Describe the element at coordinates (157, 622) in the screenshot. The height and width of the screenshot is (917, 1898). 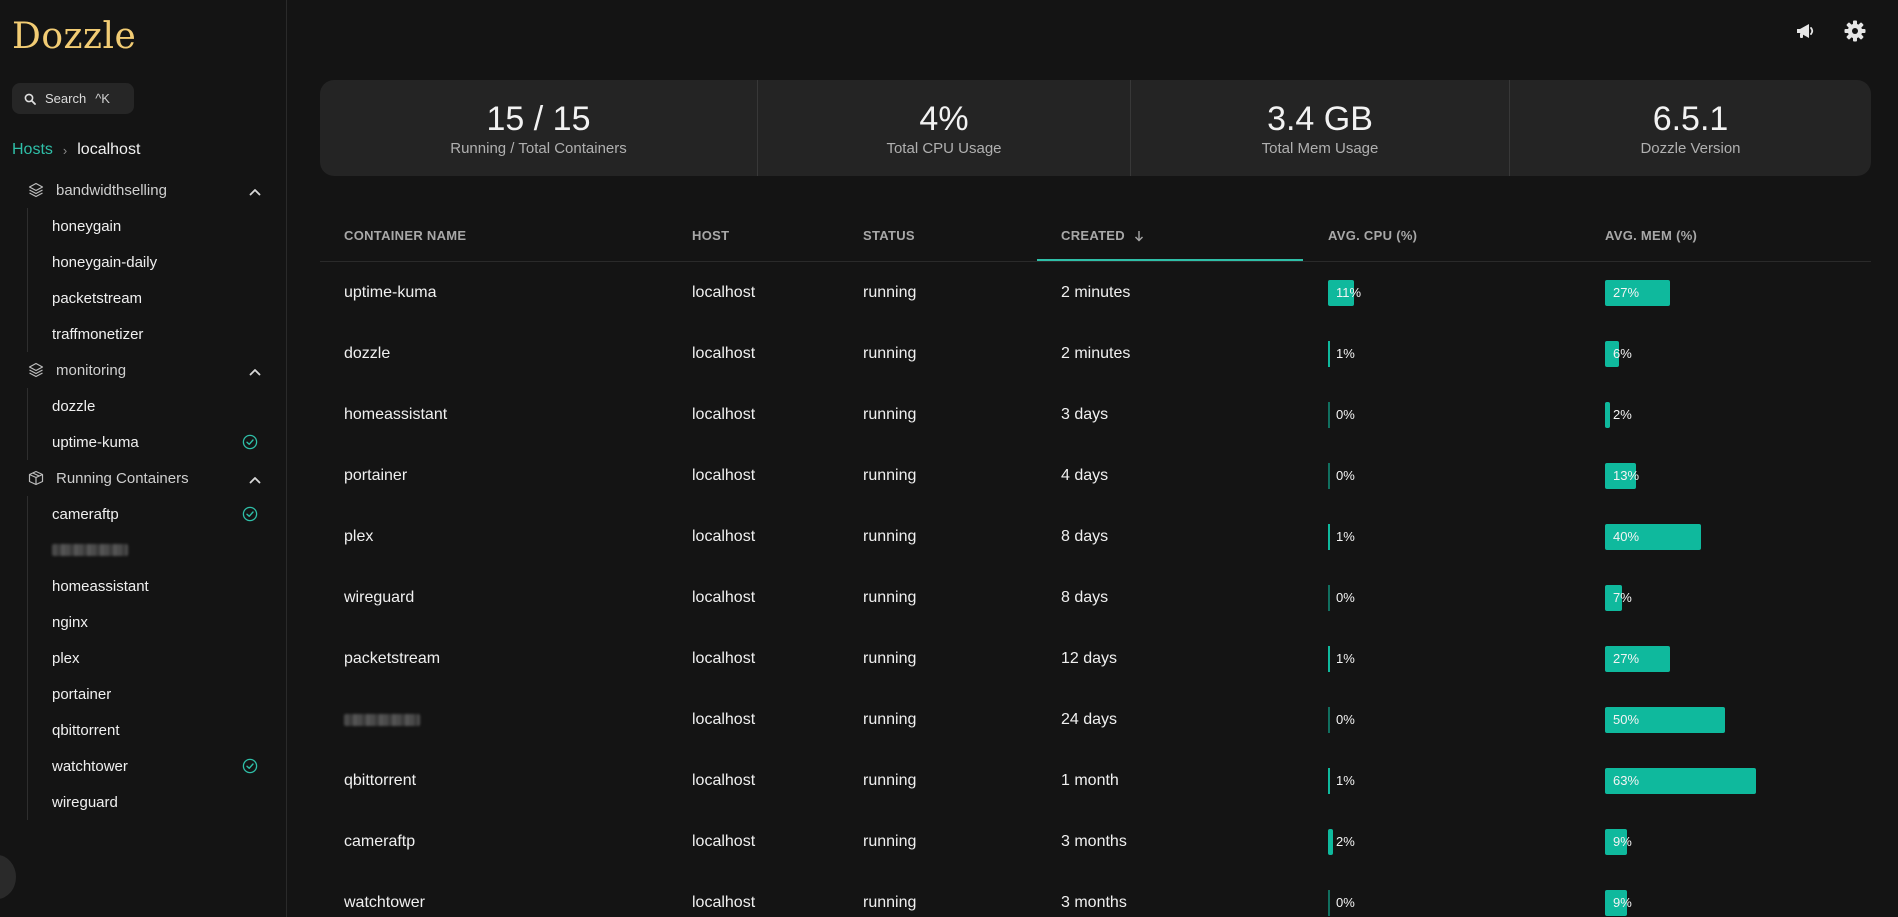
I see `sidebar-item: nginx` at that location.